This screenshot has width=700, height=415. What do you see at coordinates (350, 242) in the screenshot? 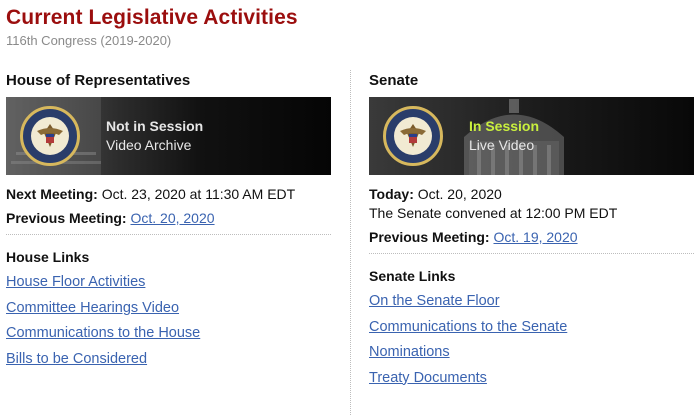
I see `column-divider` at bounding box center [350, 242].